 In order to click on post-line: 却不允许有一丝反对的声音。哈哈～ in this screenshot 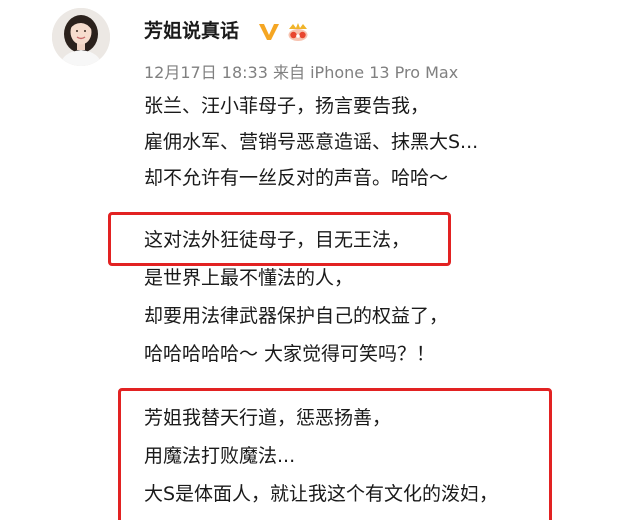, I will do `click(296, 178)`.